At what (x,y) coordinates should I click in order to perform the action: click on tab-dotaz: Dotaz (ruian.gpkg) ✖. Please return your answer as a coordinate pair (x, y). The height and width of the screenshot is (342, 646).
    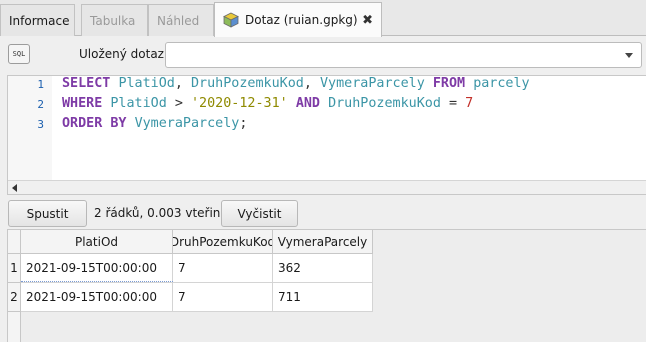
    Looking at the image, I should click on (298, 19).